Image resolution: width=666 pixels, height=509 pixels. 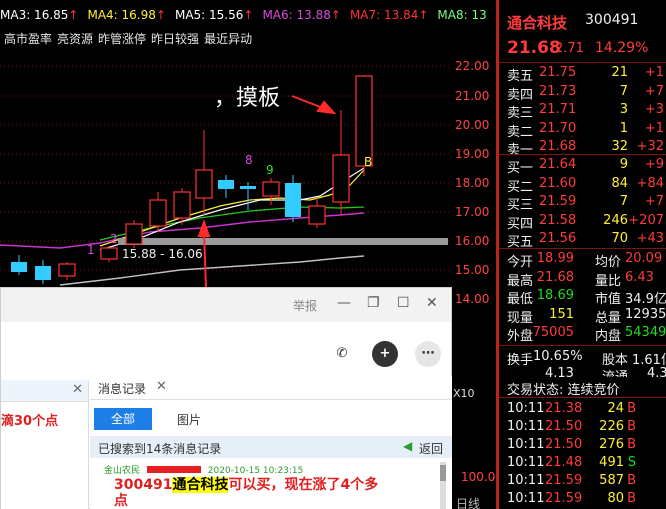 What do you see at coordinates (645, 299) in the screenshot?
I see `stat-value: 34.9亿` at bounding box center [645, 299].